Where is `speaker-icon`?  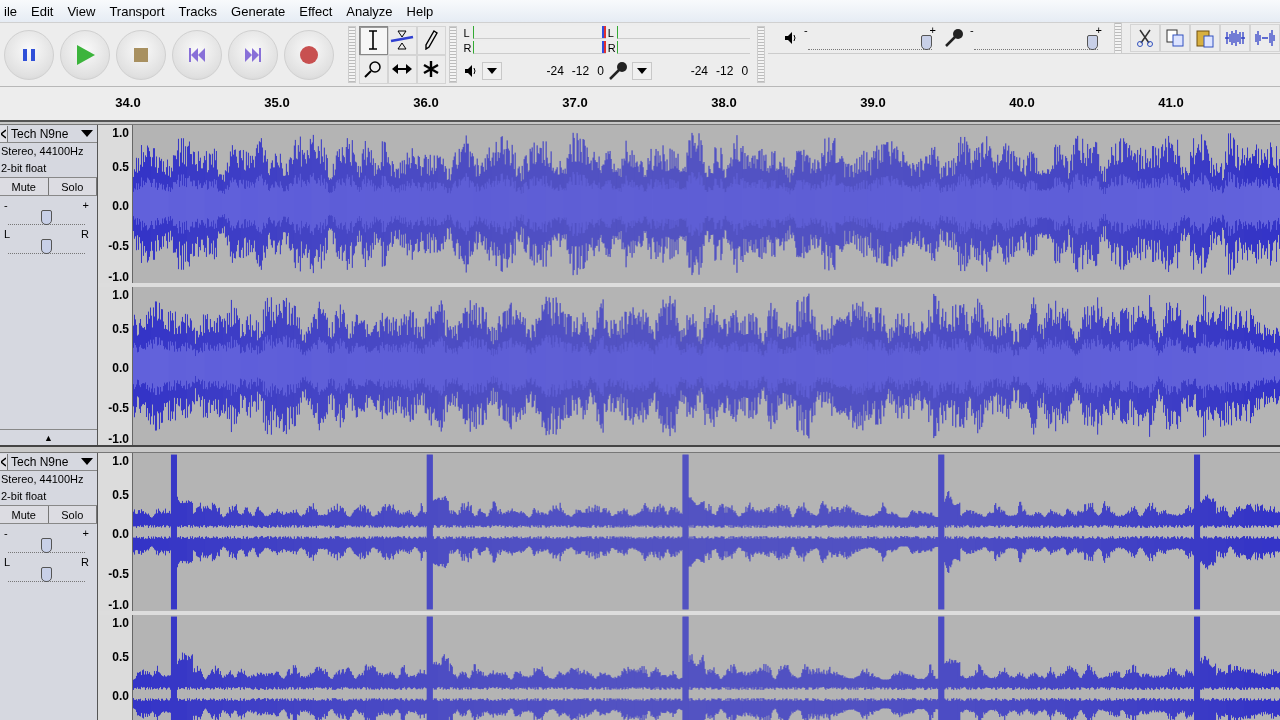 speaker-icon is located at coordinates (470, 71).